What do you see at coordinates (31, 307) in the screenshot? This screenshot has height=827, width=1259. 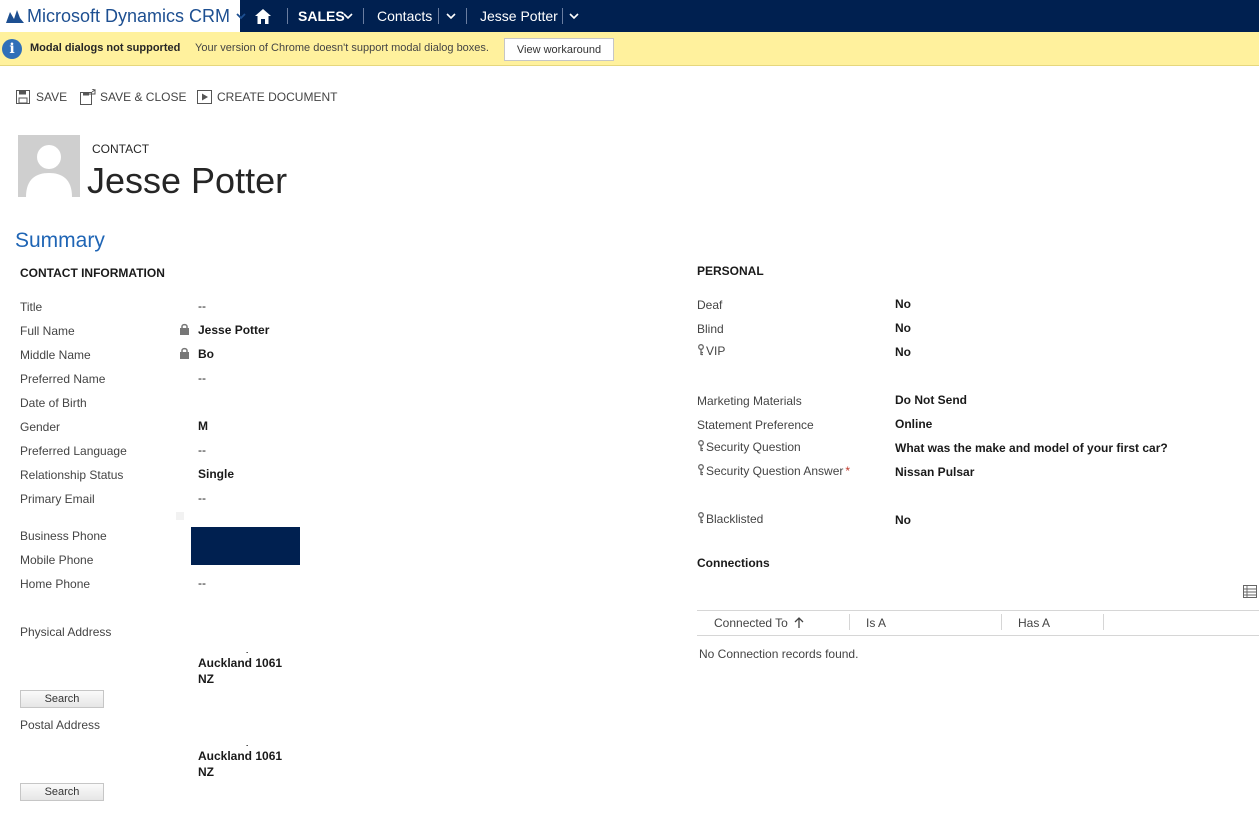 I see `field-label-title: Title` at bounding box center [31, 307].